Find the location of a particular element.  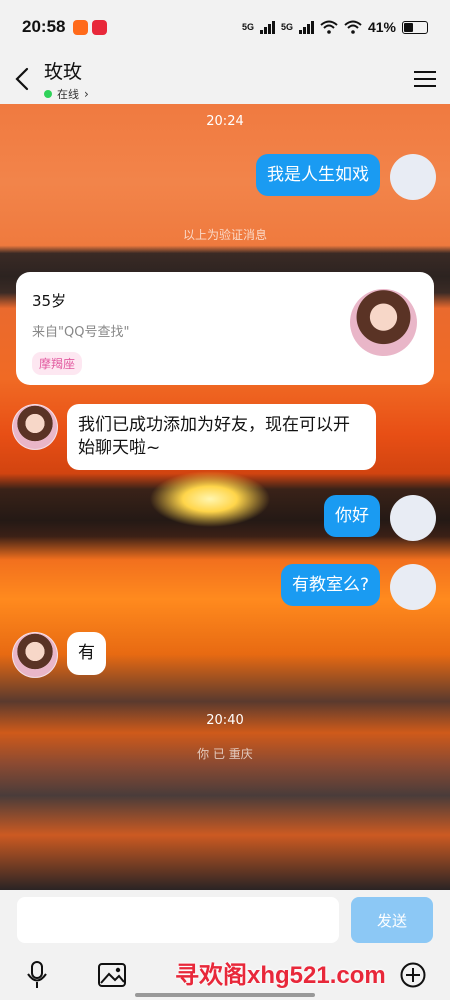

message-row-me-3: 有教室么? is located at coordinates (358, 587).